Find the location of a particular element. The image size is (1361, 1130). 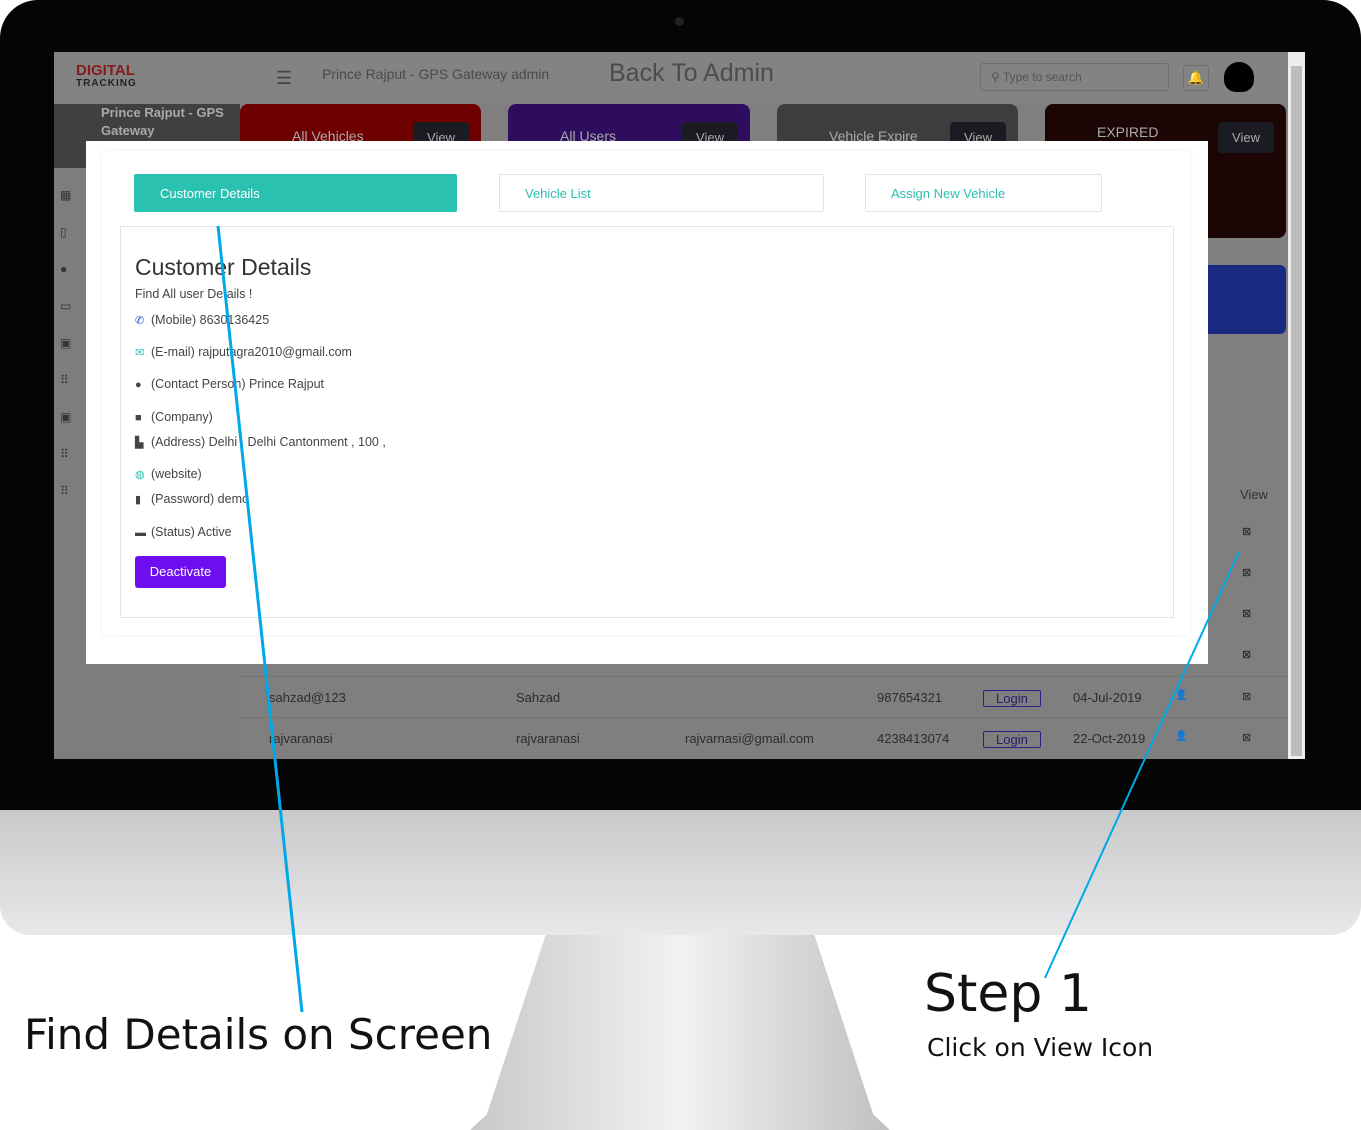

annotation-step: Step 1 is located at coordinates (1008, 994).